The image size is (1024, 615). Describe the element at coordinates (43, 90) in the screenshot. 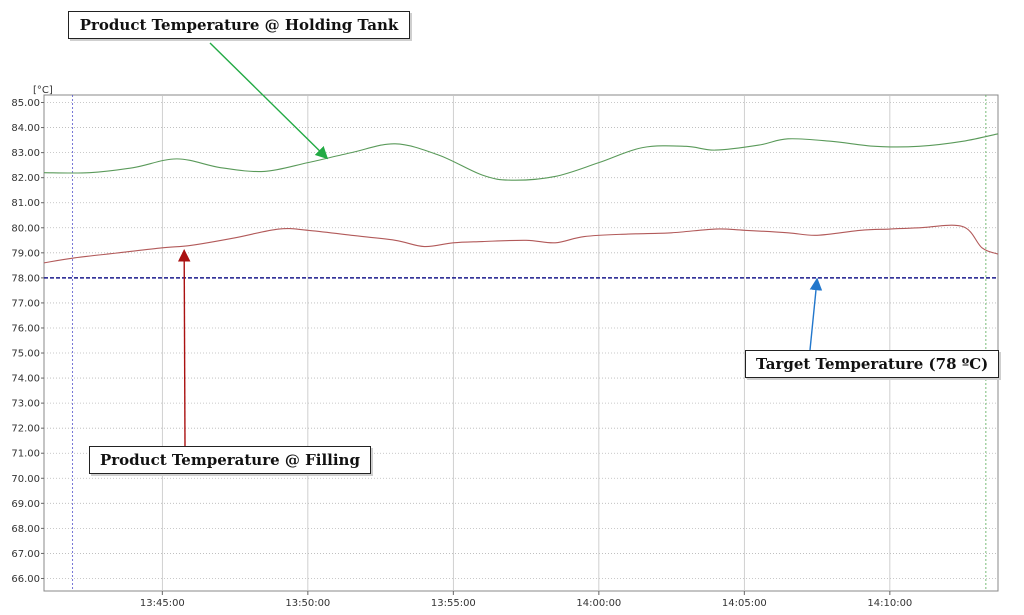

I see `y-axis-unit: [°C]` at that location.